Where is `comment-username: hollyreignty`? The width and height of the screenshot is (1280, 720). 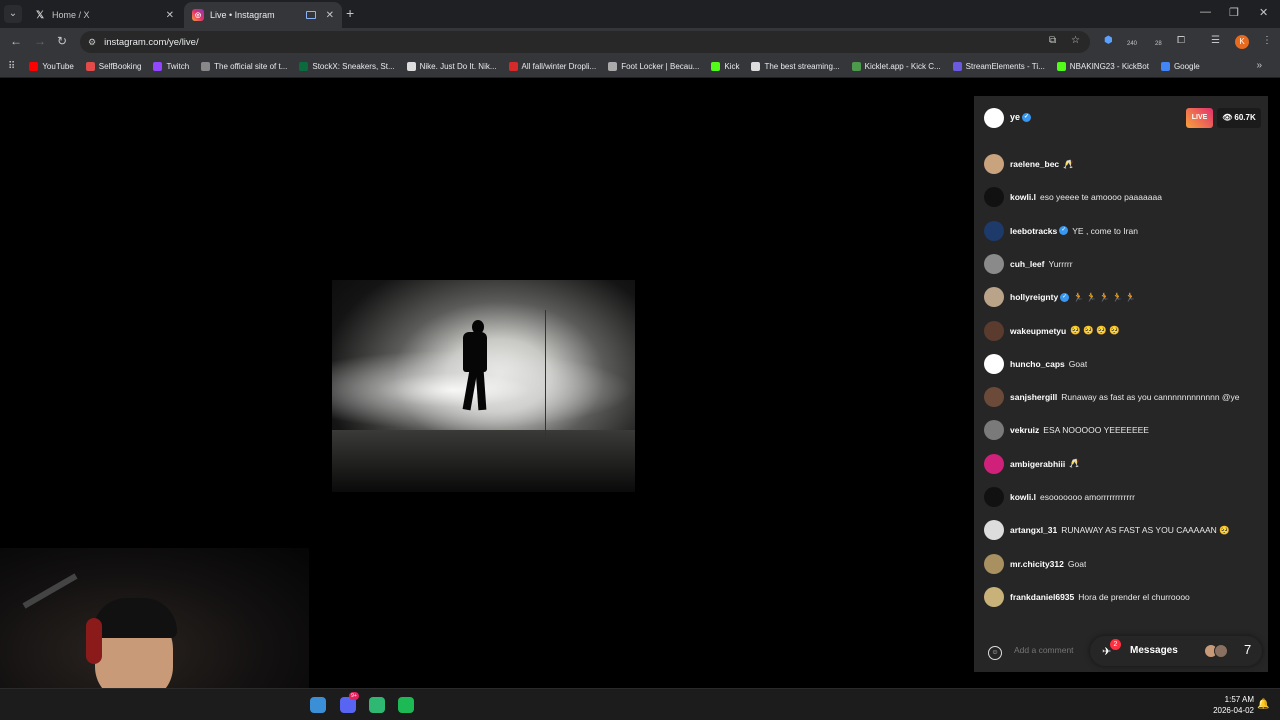 comment-username: hollyreignty is located at coordinates (1034, 297).